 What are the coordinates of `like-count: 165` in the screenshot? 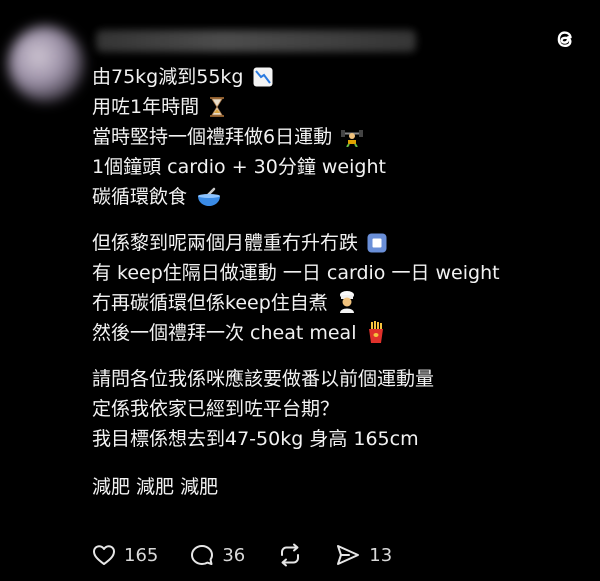 It's located at (141, 555).